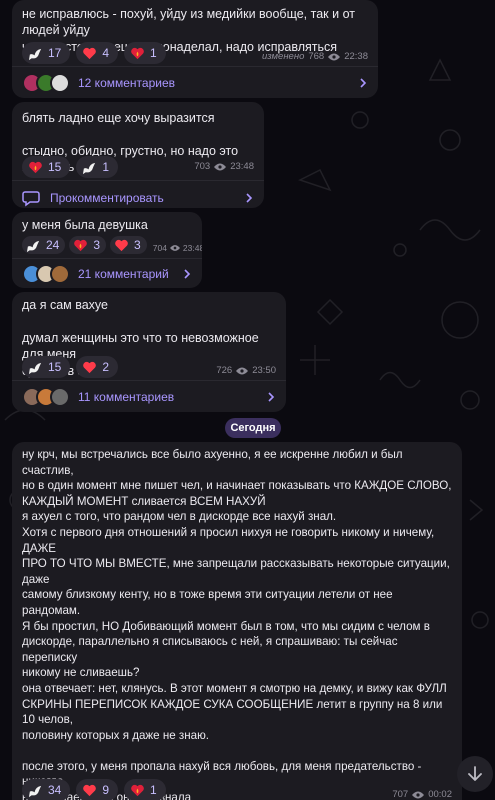  I want to click on post-info: 703 23:48, so click(224, 166).